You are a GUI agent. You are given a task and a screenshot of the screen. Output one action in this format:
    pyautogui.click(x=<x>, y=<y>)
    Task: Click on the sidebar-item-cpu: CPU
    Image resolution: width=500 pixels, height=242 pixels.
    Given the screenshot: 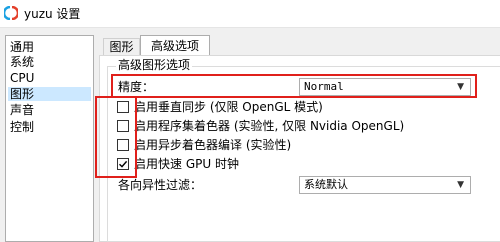 What is the action you would take?
    pyautogui.click(x=22, y=78)
    